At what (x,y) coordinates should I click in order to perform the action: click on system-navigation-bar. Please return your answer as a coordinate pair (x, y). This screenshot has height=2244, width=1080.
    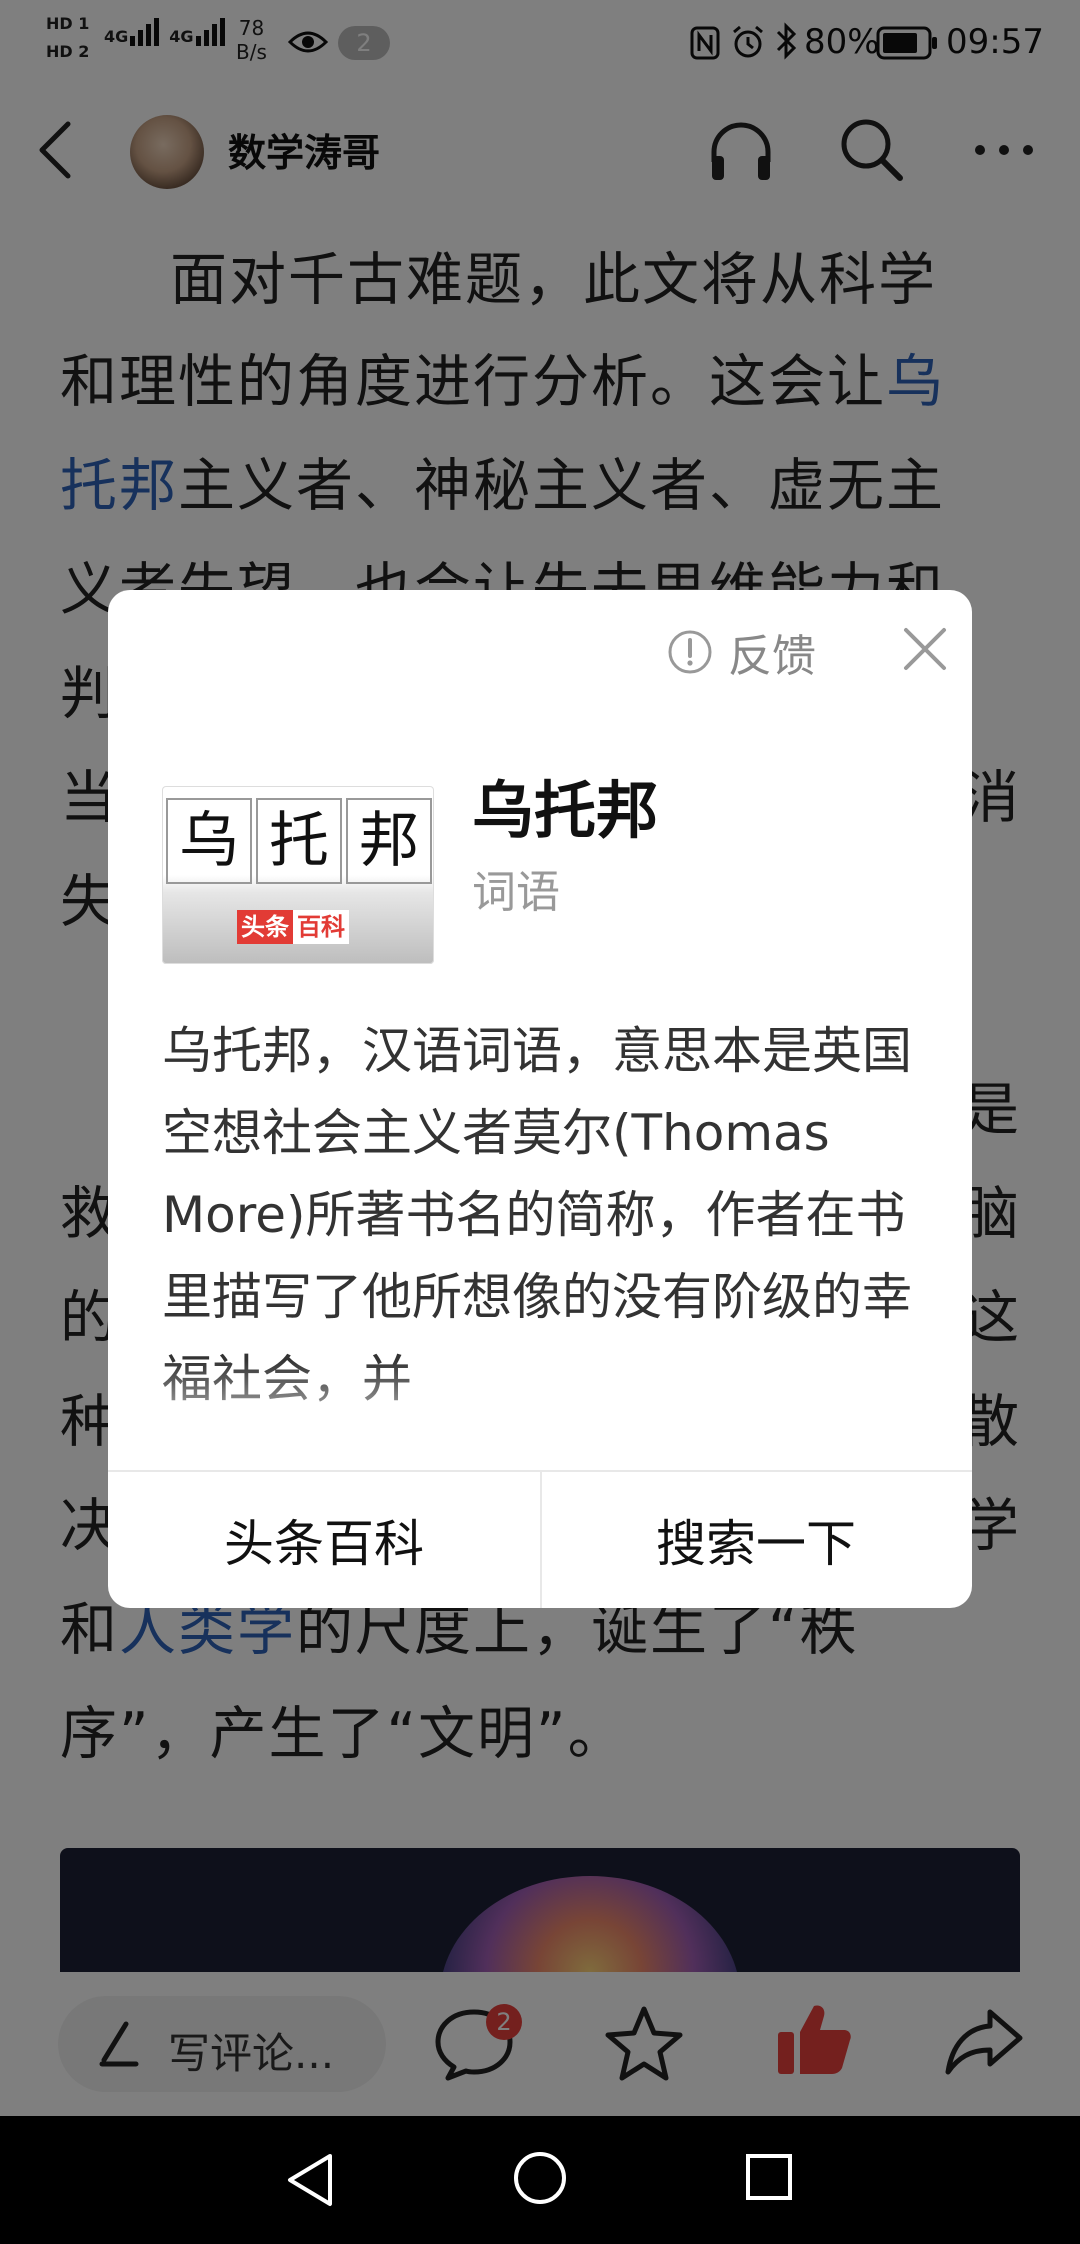
    Looking at the image, I should click on (540, 2180).